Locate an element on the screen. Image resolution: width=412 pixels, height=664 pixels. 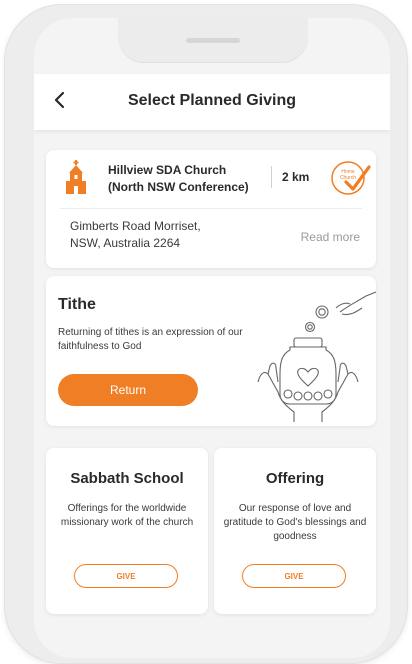
phone-notch is located at coordinates (213, 40).